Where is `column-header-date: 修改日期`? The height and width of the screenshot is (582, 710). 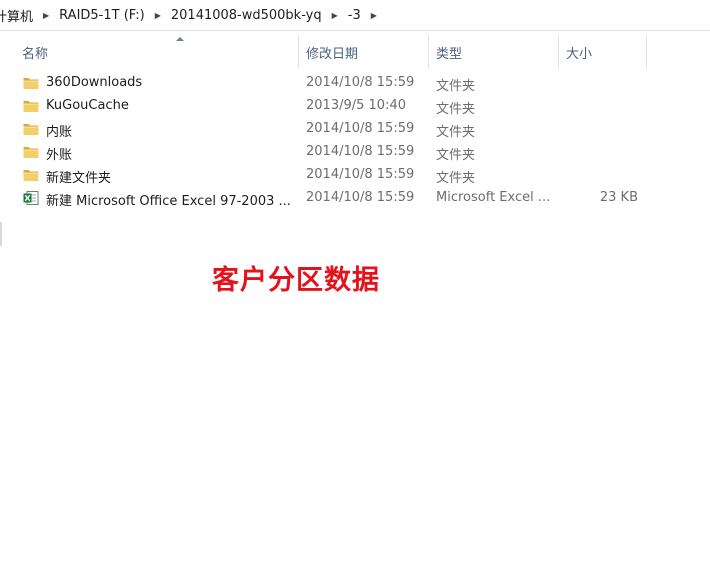
column-header-date: 修改日期 is located at coordinates (367, 49).